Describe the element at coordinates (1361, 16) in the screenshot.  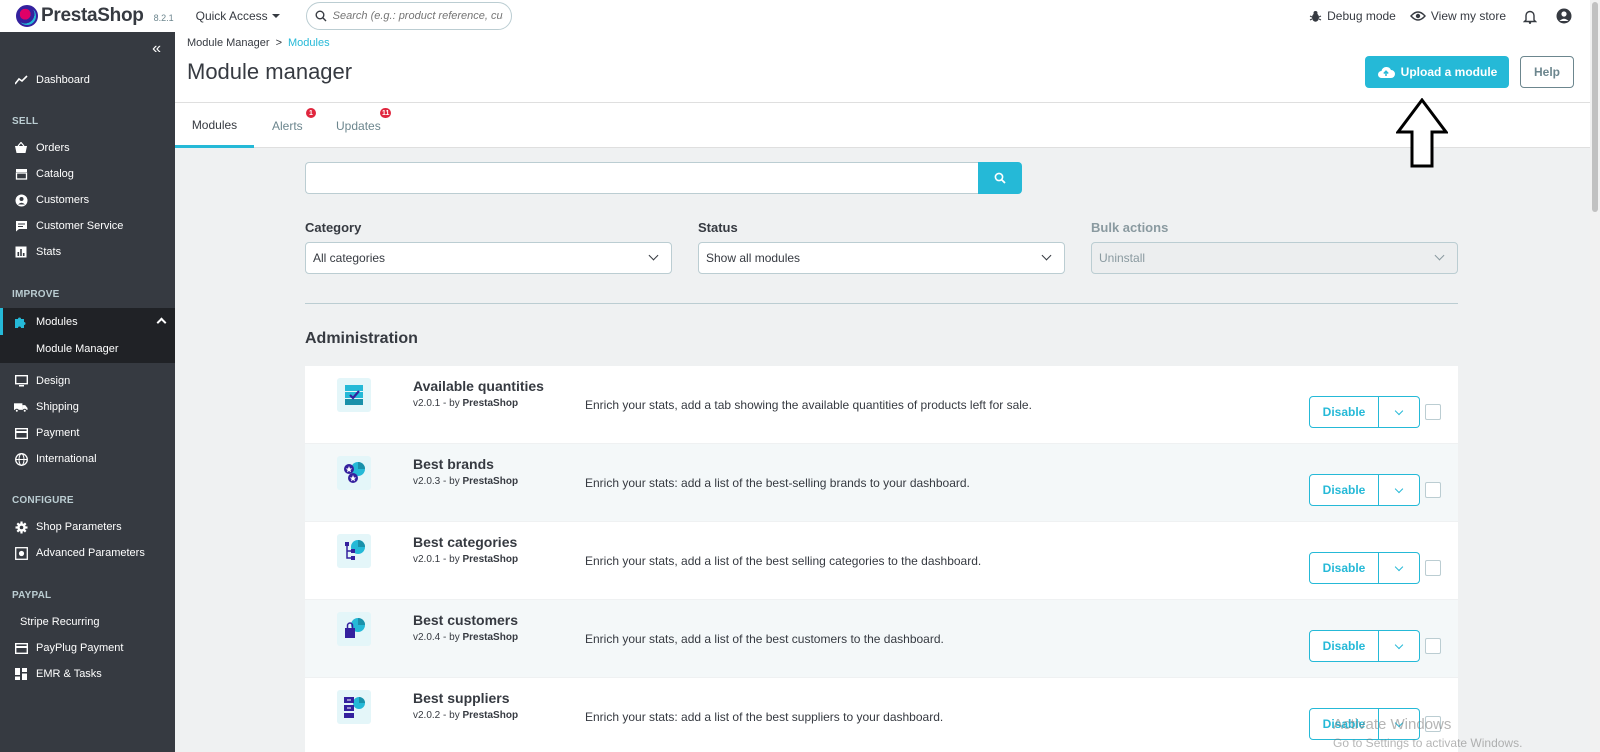
I see `debug-mode-label: Debug mode` at that location.